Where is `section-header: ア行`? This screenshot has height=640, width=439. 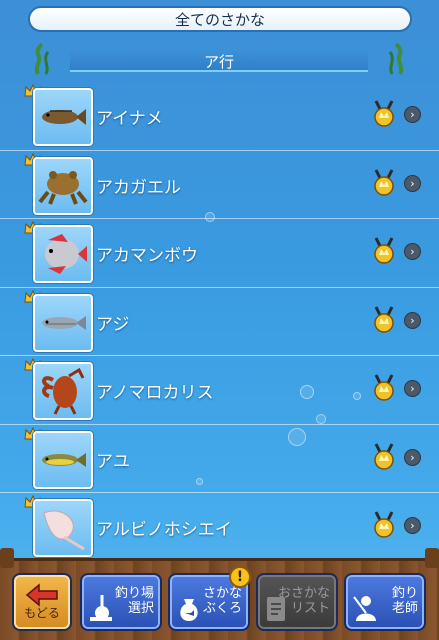
section-header: ア行 is located at coordinates (219, 59).